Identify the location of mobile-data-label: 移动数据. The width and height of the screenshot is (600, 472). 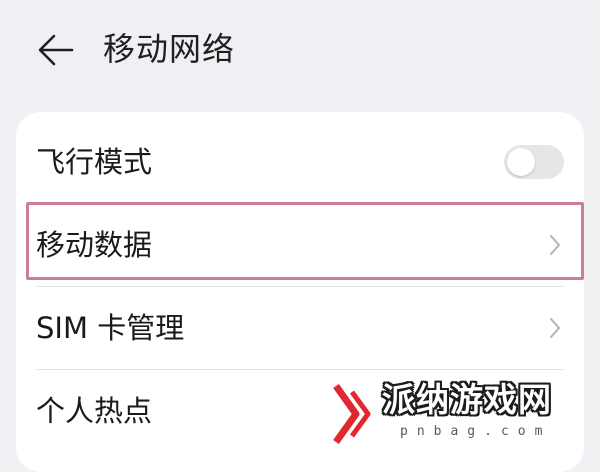
(94, 245).